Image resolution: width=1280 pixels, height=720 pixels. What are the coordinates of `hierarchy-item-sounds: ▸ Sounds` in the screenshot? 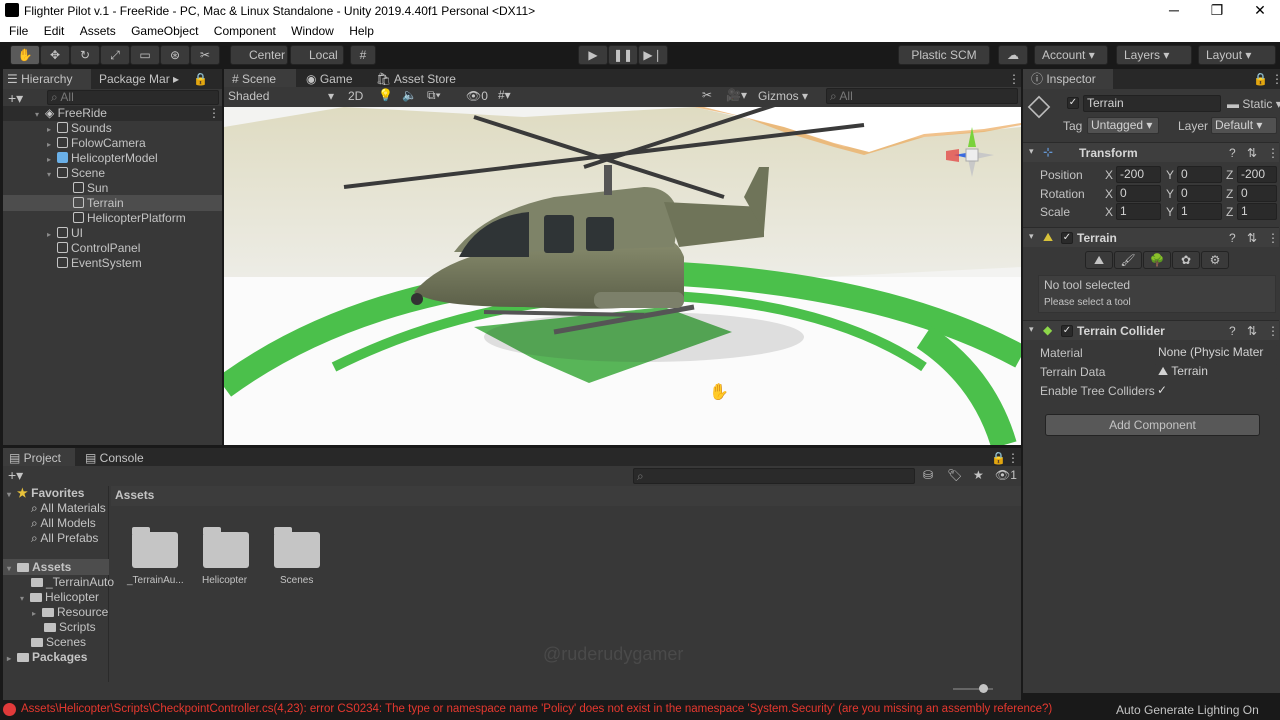 It's located at (79, 128).